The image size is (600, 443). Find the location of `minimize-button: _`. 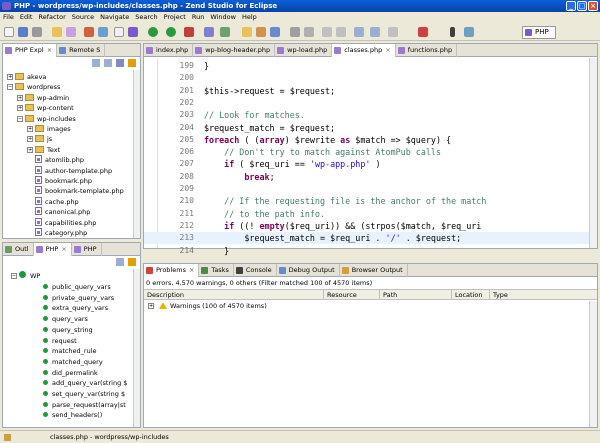

minimize-button: _ is located at coordinates (571, 6).